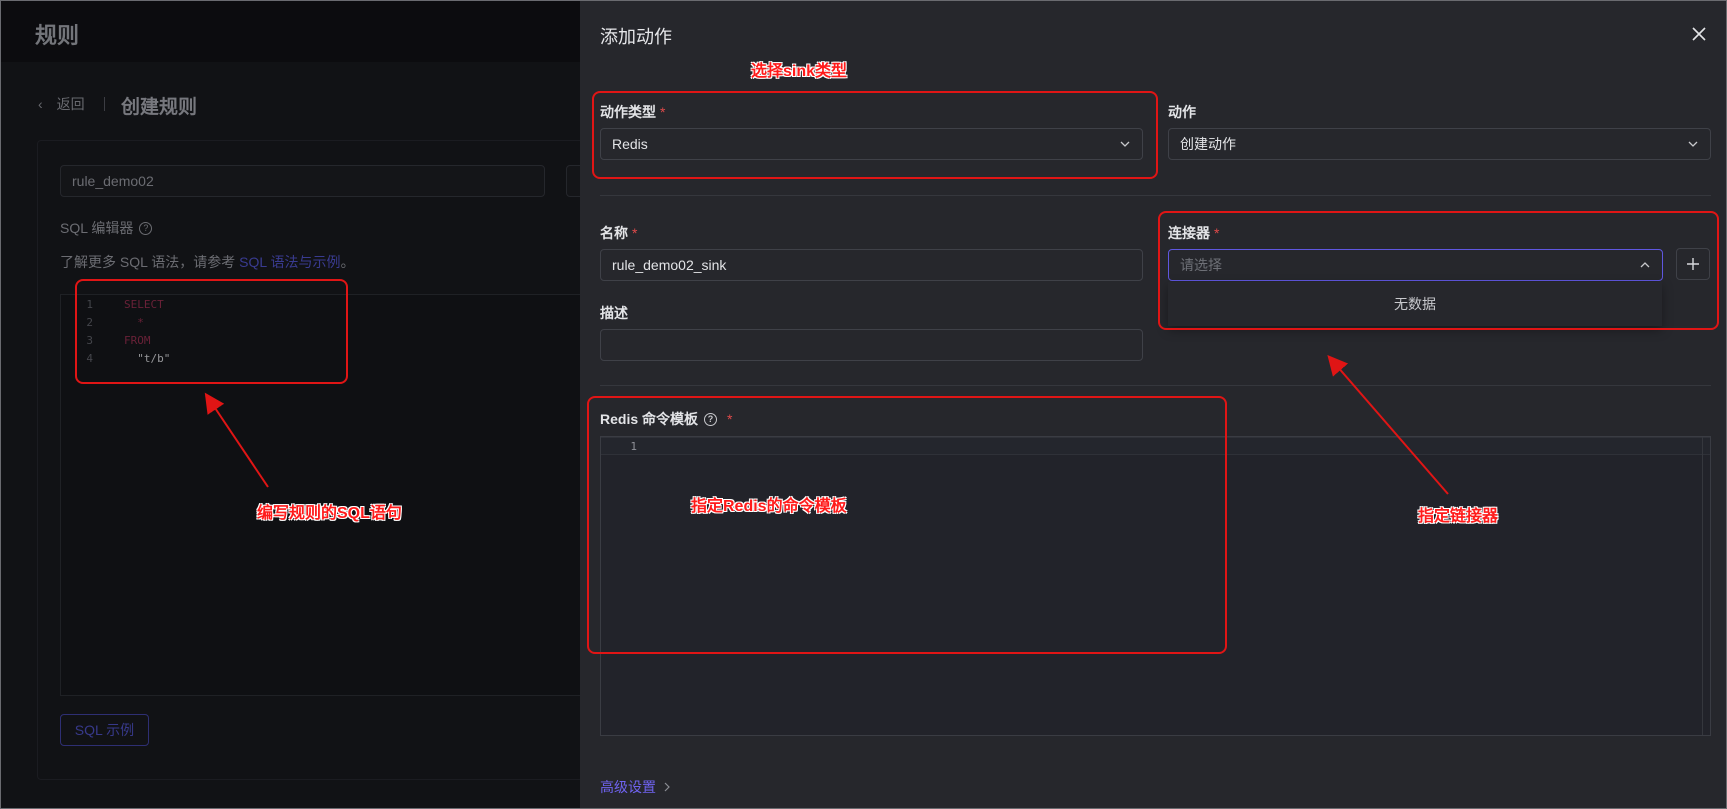  Describe the element at coordinates (1458, 516) in the screenshot. I see `annotation-connector: 指定链接器` at that location.